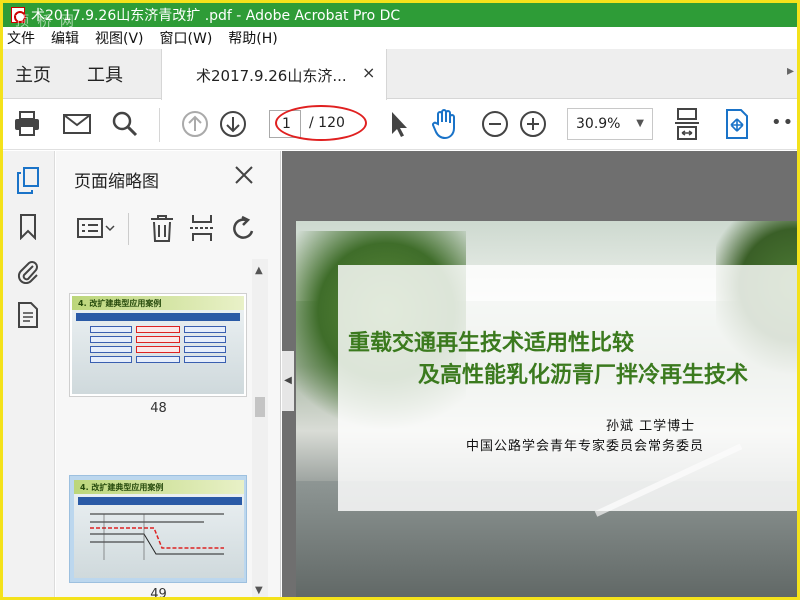 The image size is (800, 600). What do you see at coordinates (260, 428) in the screenshot?
I see `thumbnail-scrollbar: ▲ ▼` at bounding box center [260, 428].